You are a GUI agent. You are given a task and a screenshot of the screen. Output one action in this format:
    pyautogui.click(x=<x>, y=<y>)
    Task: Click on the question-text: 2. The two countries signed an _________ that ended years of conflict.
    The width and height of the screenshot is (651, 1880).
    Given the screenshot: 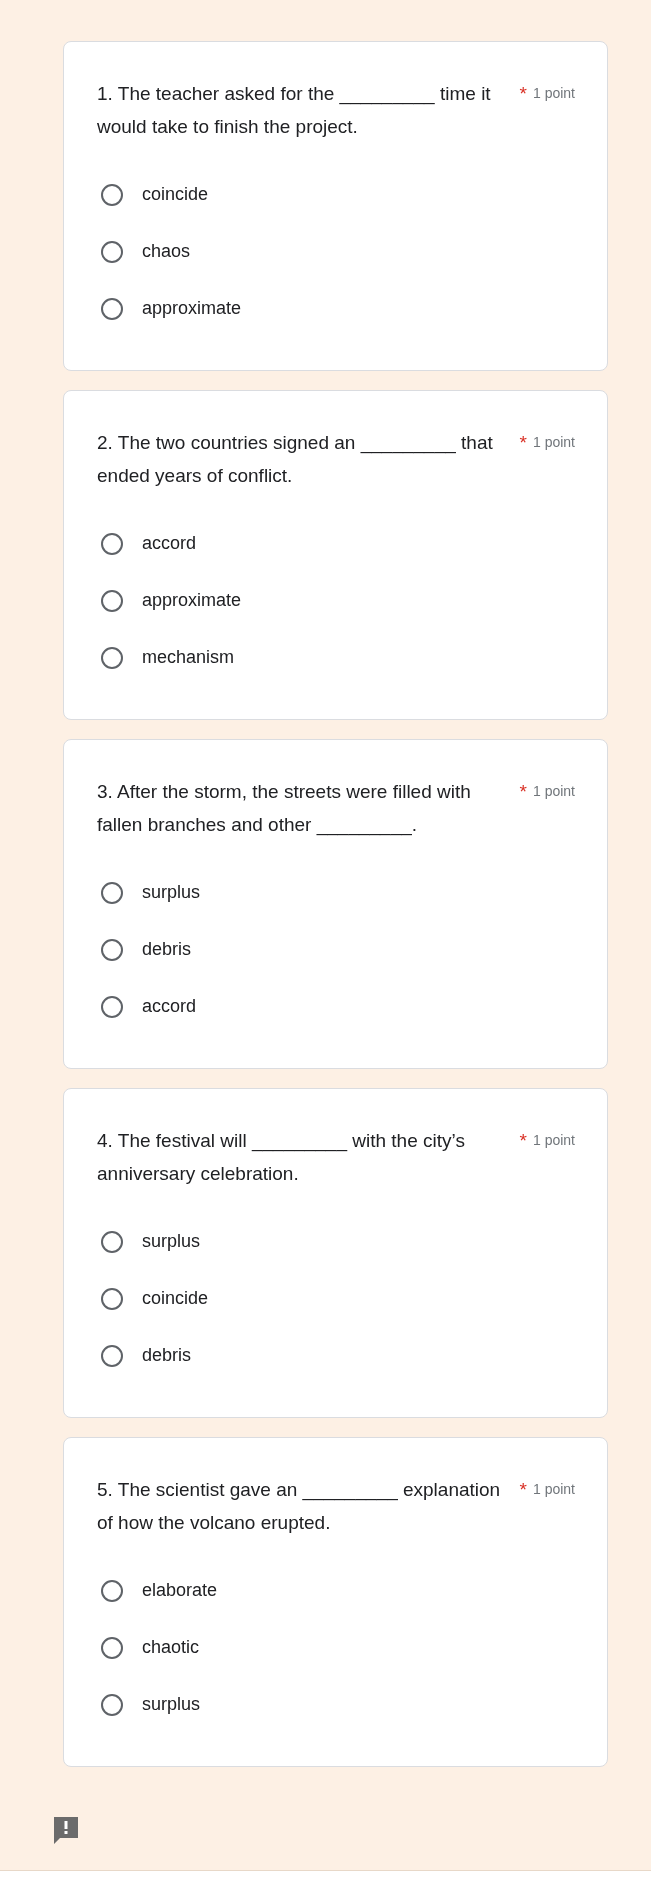 What is the action you would take?
    pyautogui.click(x=295, y=459)
    